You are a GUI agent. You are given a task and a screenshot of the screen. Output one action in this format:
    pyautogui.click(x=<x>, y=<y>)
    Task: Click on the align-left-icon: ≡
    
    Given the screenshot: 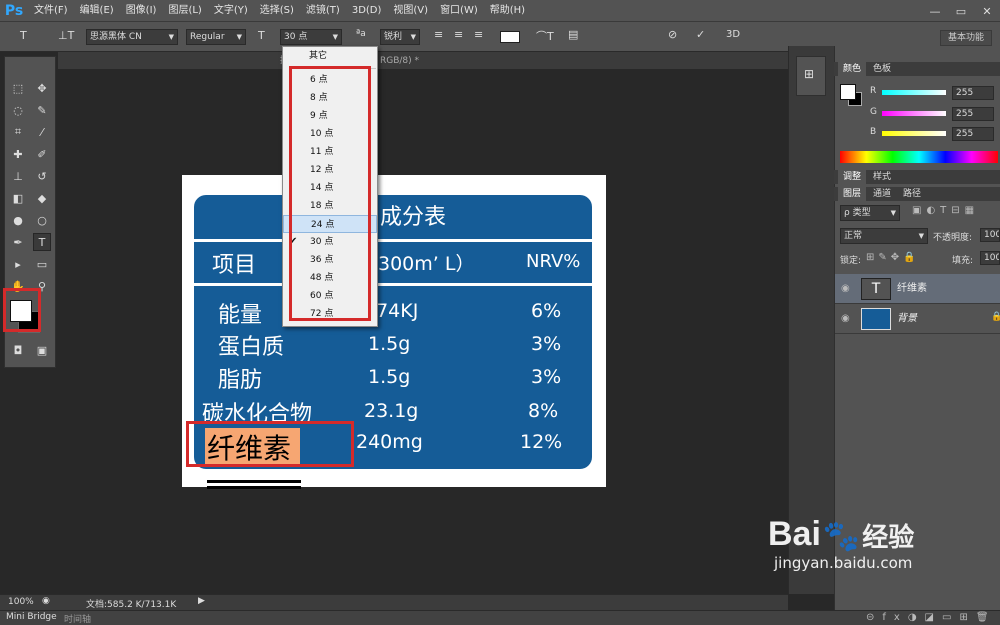 What is the action you would take?
    pyautogui.click(x=438, y=34)
    